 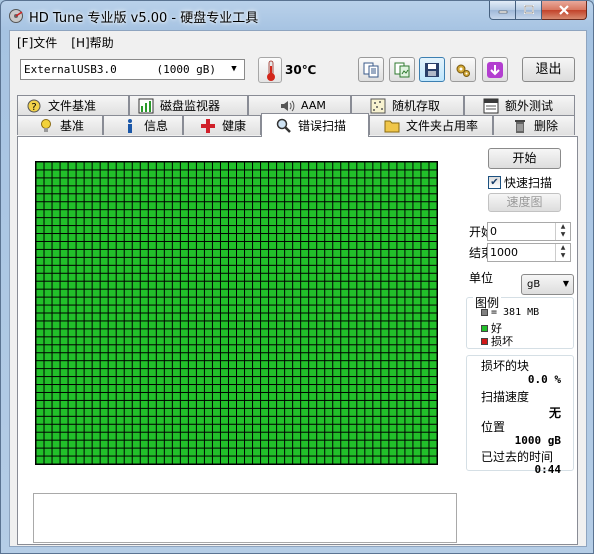 What do you see at coordinates (188, 105) in the screenshot?
I see `tab-disk-monitor: 磁盘监视器` at bounding box center [188, 105].